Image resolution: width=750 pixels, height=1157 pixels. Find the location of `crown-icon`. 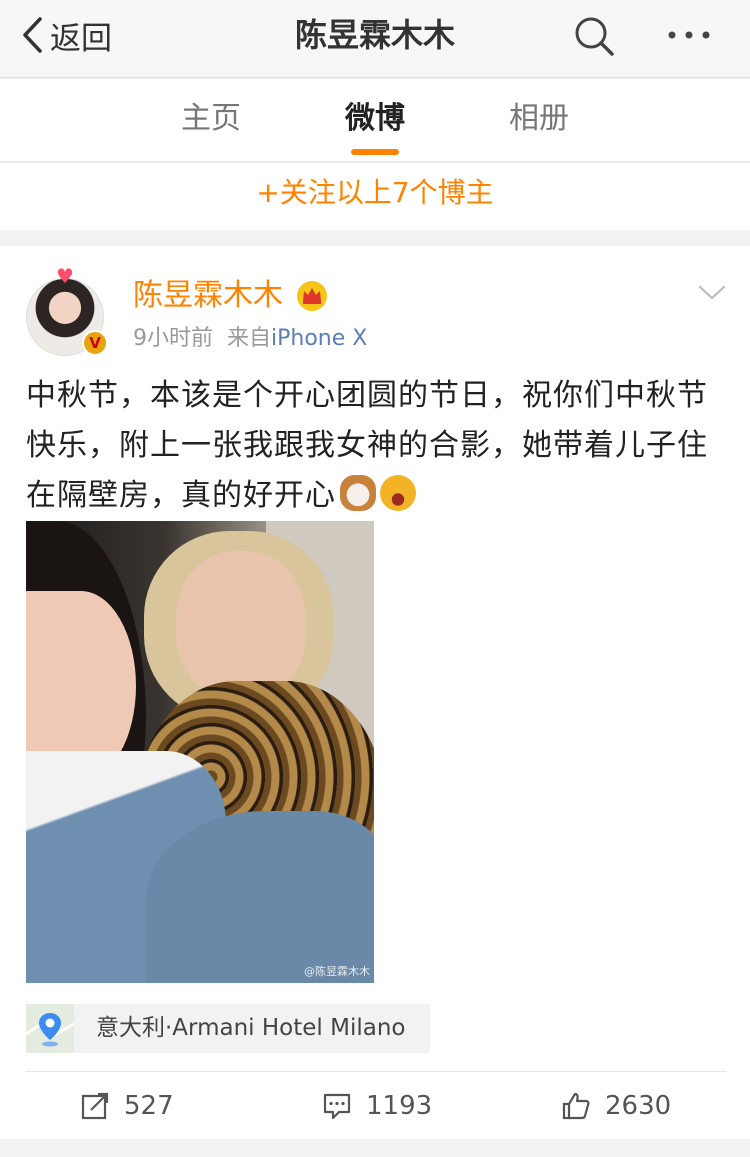

crown-icon is located at coordinates (312, 296).